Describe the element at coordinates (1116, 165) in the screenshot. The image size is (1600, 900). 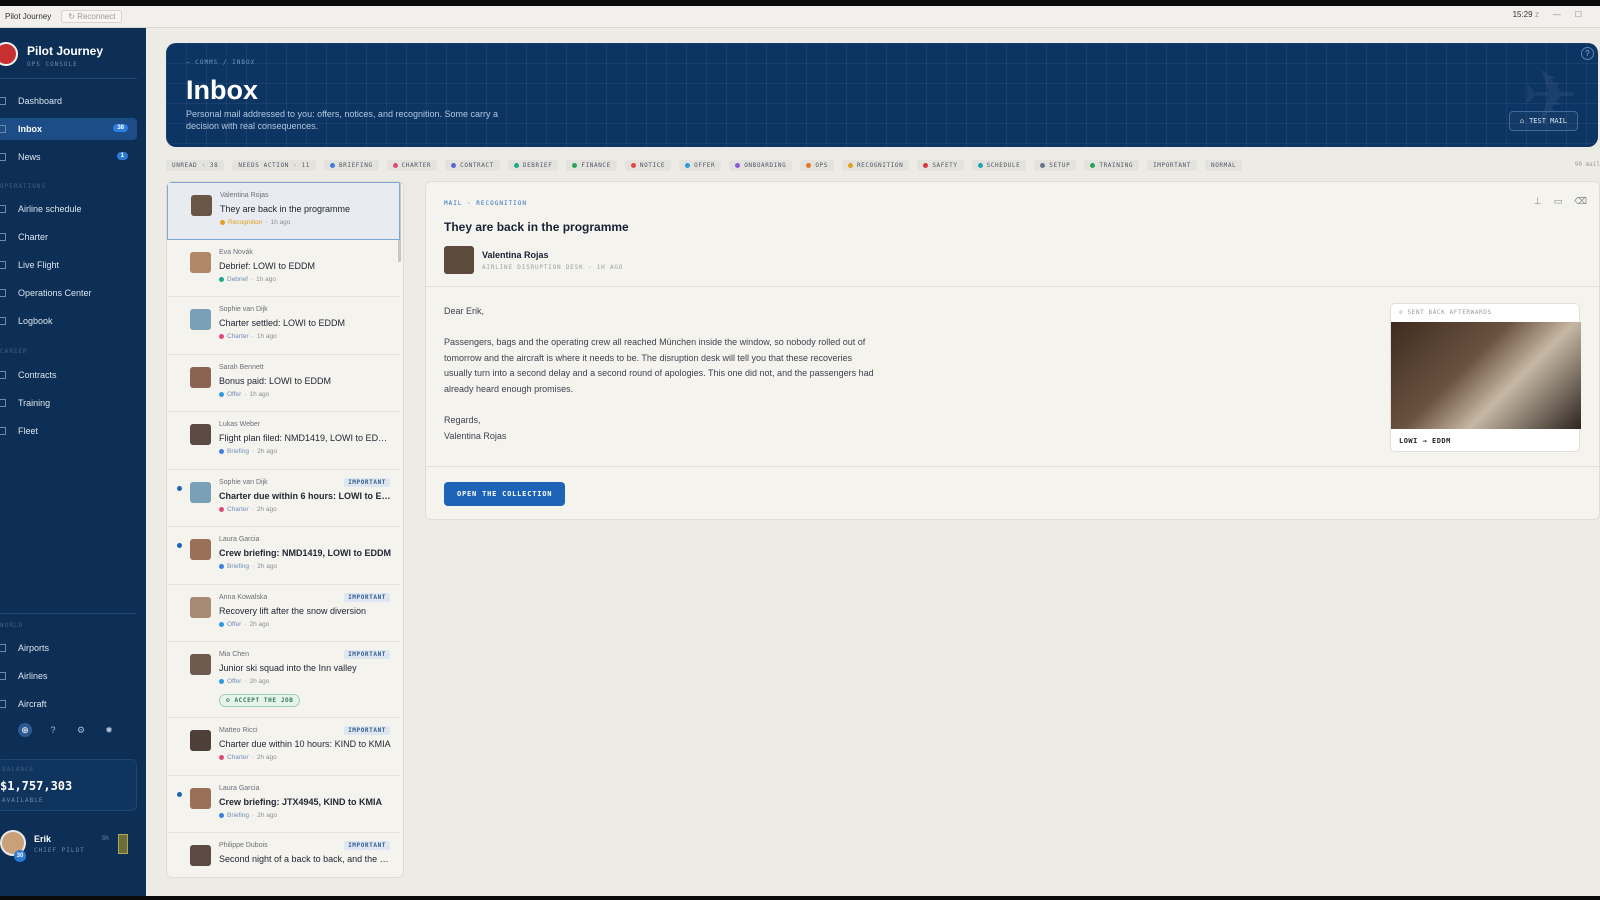
I see `filter-category-label: TRAINING` at that location.